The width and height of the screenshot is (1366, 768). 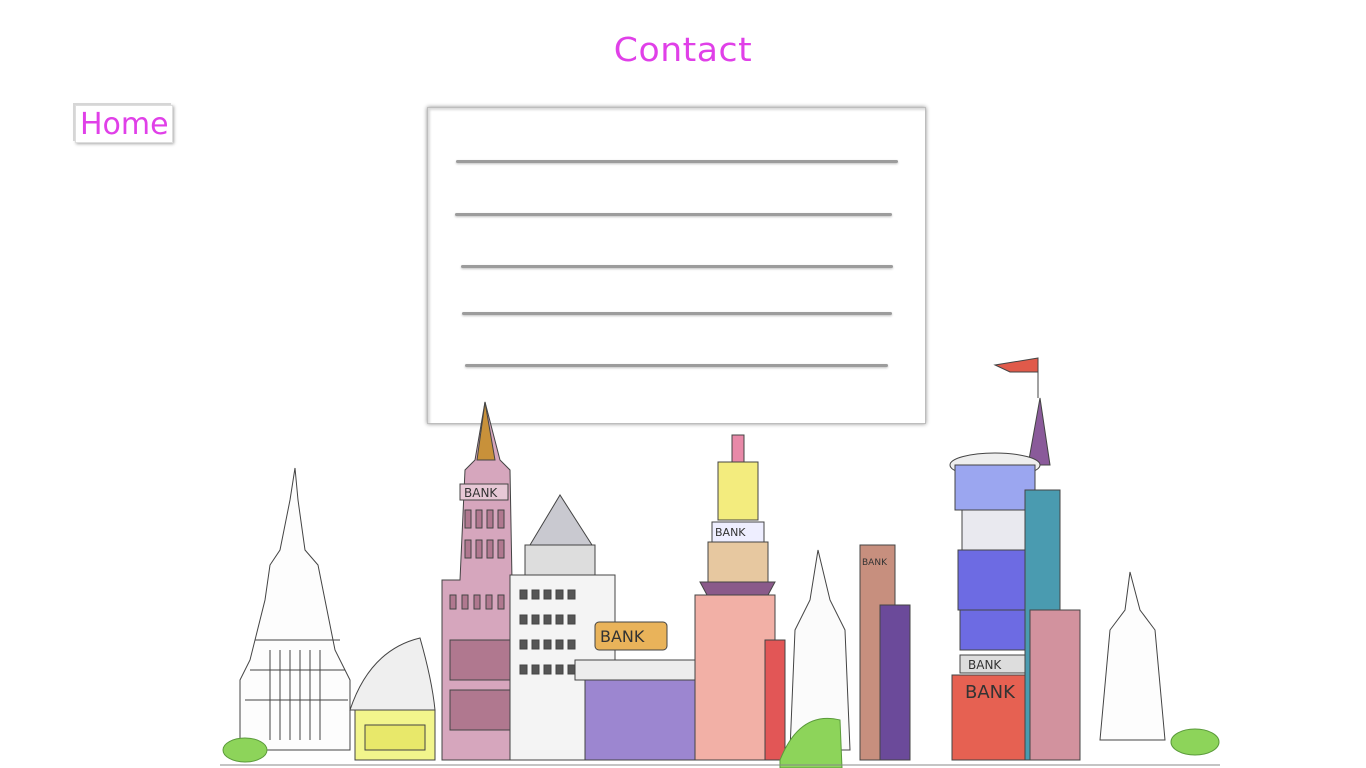 I want to click on page-title: Contact, so click(x=683, y=49).